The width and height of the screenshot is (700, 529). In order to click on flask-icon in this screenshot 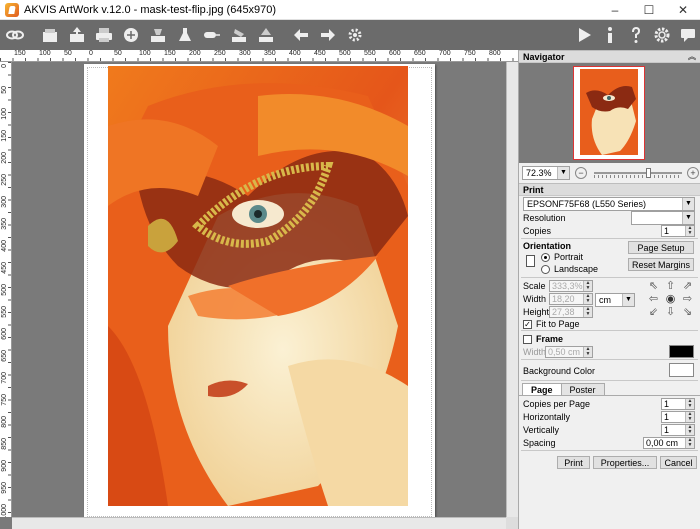, I will do `click(185, 35)`.